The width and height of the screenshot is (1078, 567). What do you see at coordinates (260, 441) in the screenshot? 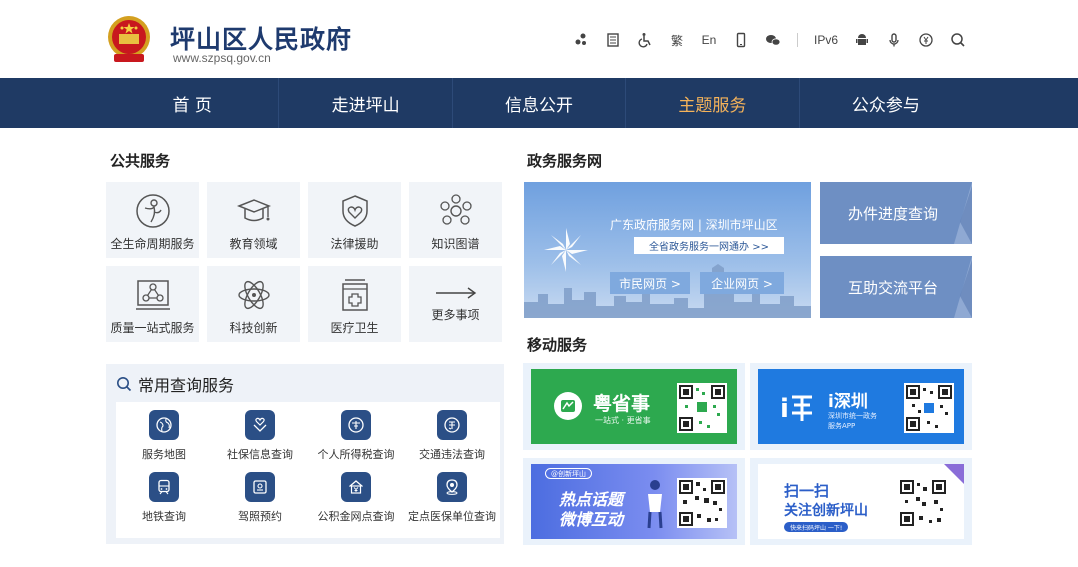
I see `query-item-social-security: 社保信息查询` at bounding box center [260, 441].